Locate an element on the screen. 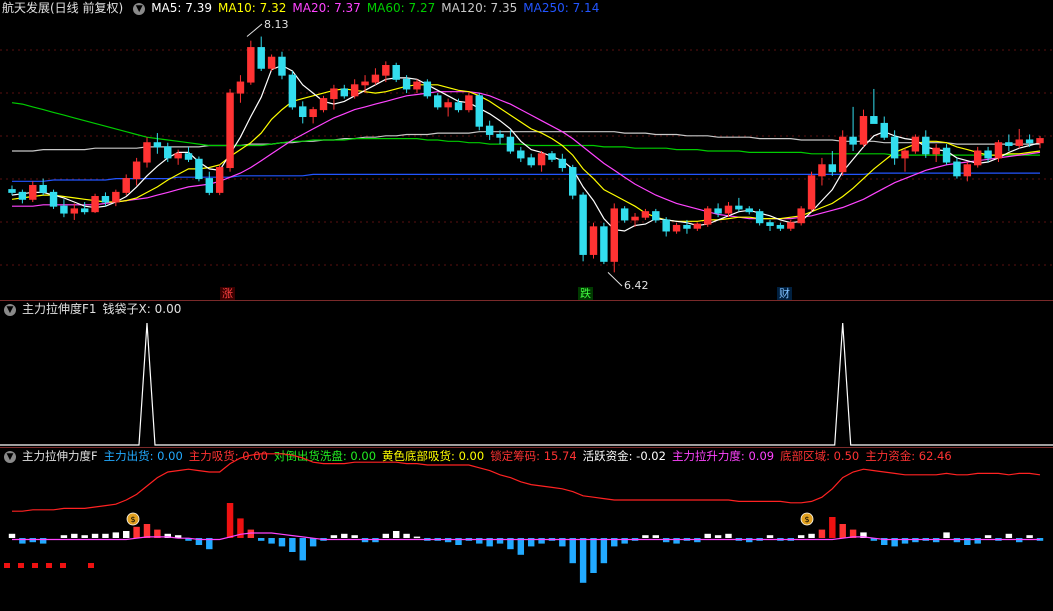 This screenshot has height=611, width=1053. high-pointer is located at coordinates (254, 30).